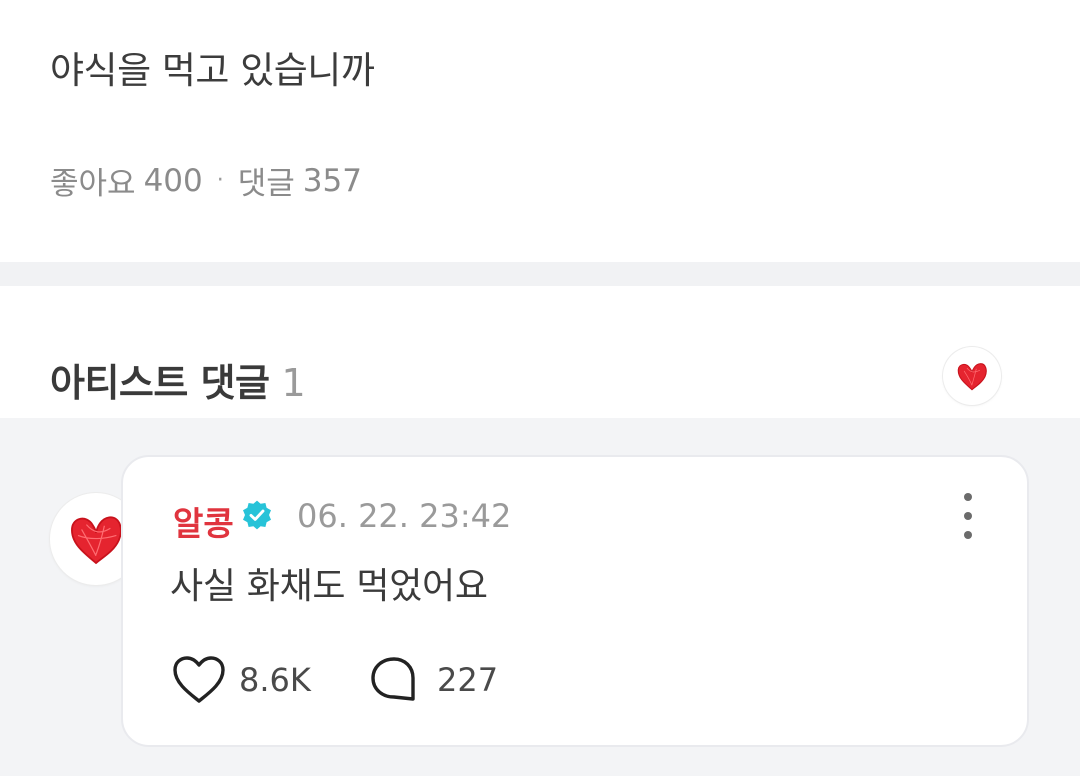  What do you see at coordinates (275, 680) in the screenshot?
I see `like-count: 8.6K` at bounding box center [275, 680].